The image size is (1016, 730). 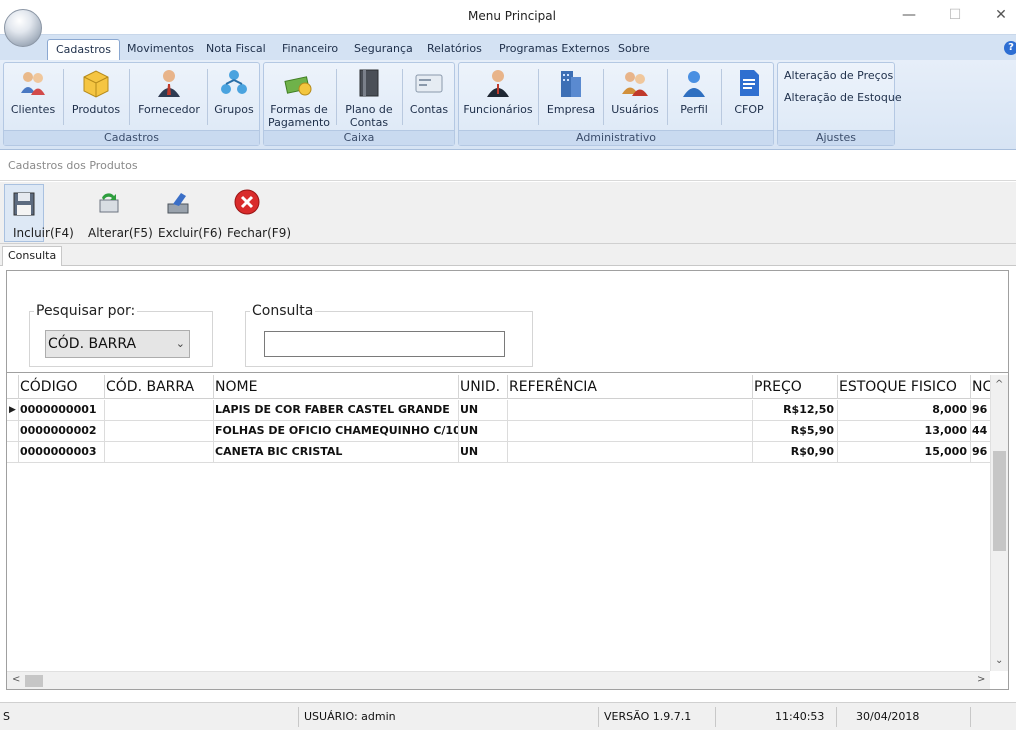 What do you see at coordinates (749, 109) in the screenshot?
I see `cfop-label: CFOP` at bounding box center [749, 109].